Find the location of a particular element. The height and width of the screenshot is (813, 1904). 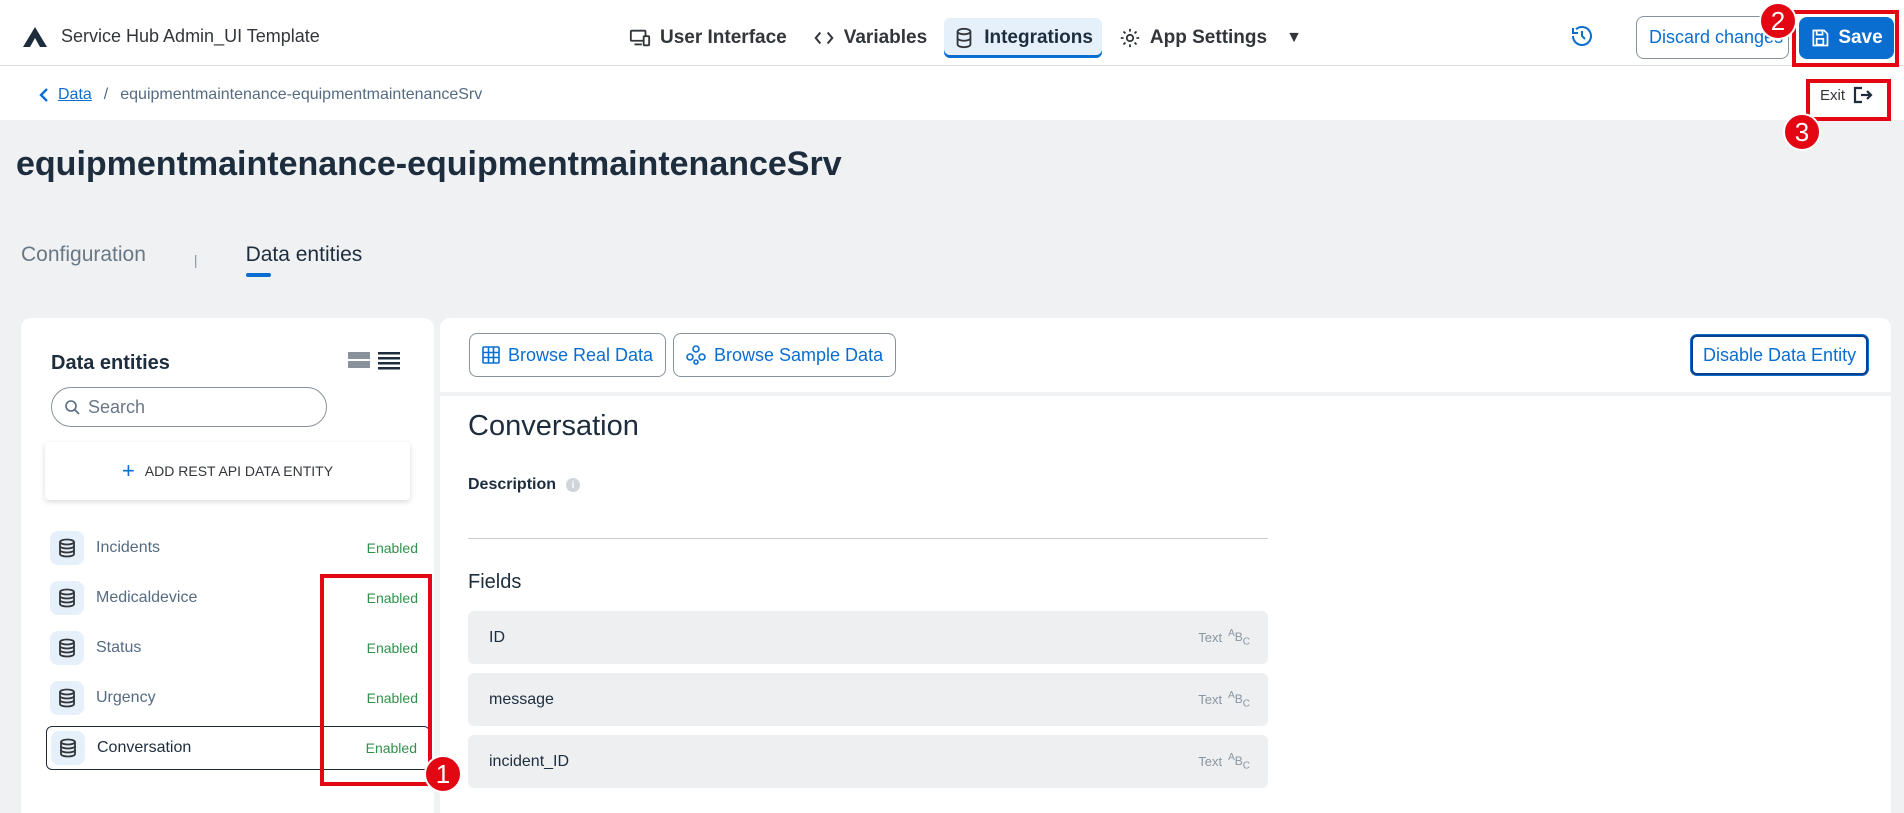

info-icon: i is located at coordinates (573, 485).